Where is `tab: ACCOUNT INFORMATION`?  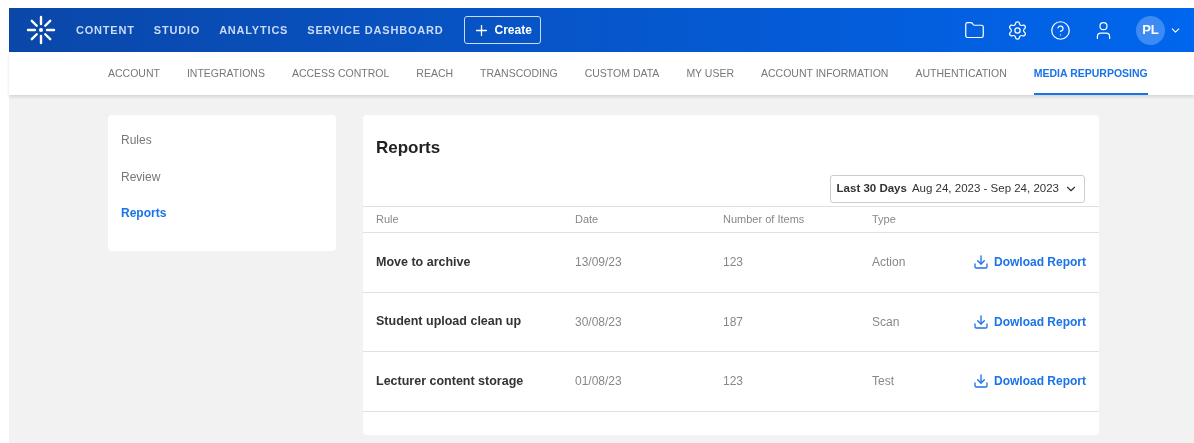 tab: ACCOUNT INFORMATION is located at coordinates (825, 73).